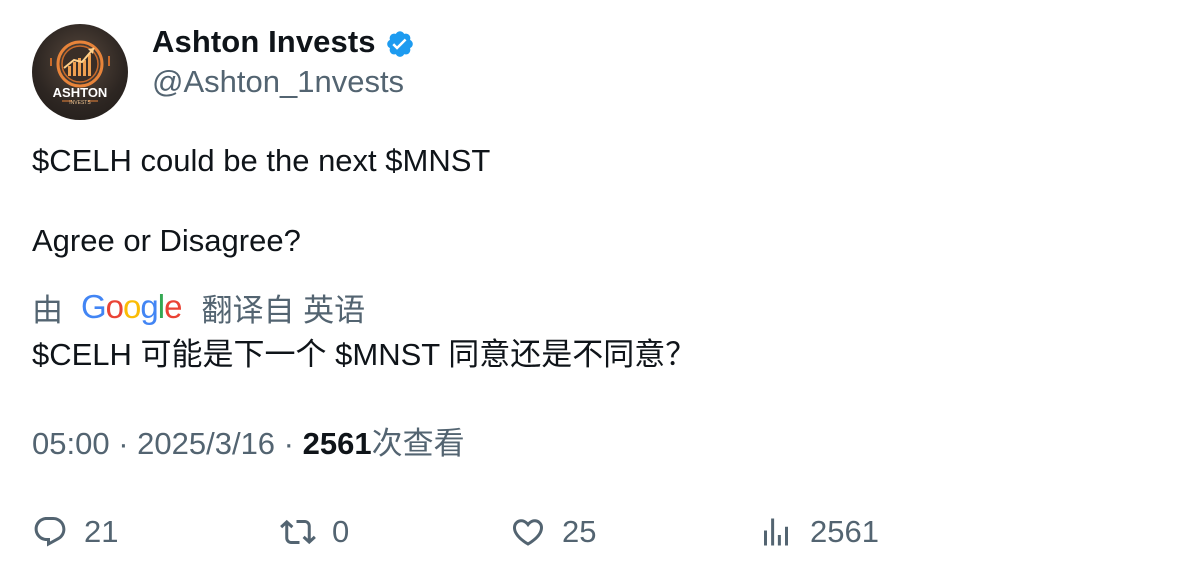 The height and width of the screenshot is (578, 1196). I want to click on retweet-count: 0, so click(341, 531).